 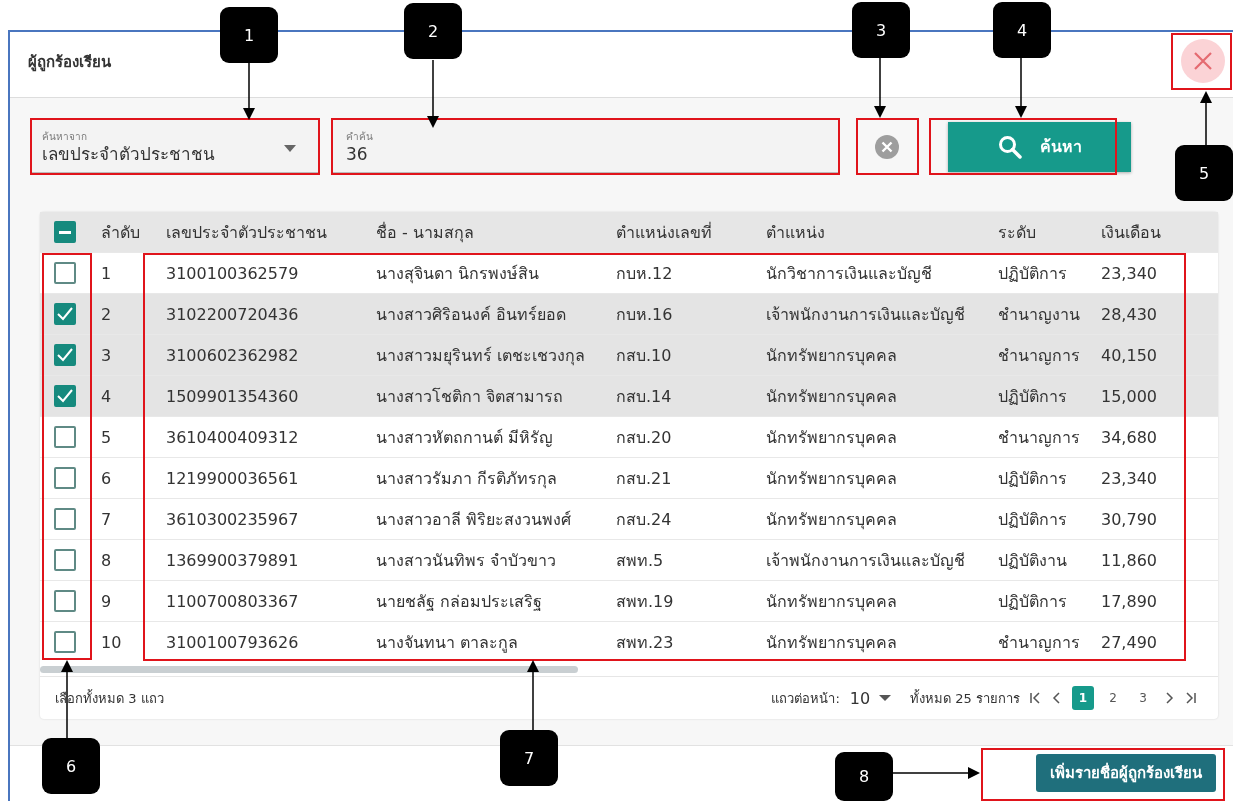 I want to click on callout-badge: 1, so click(x=249, y=35).